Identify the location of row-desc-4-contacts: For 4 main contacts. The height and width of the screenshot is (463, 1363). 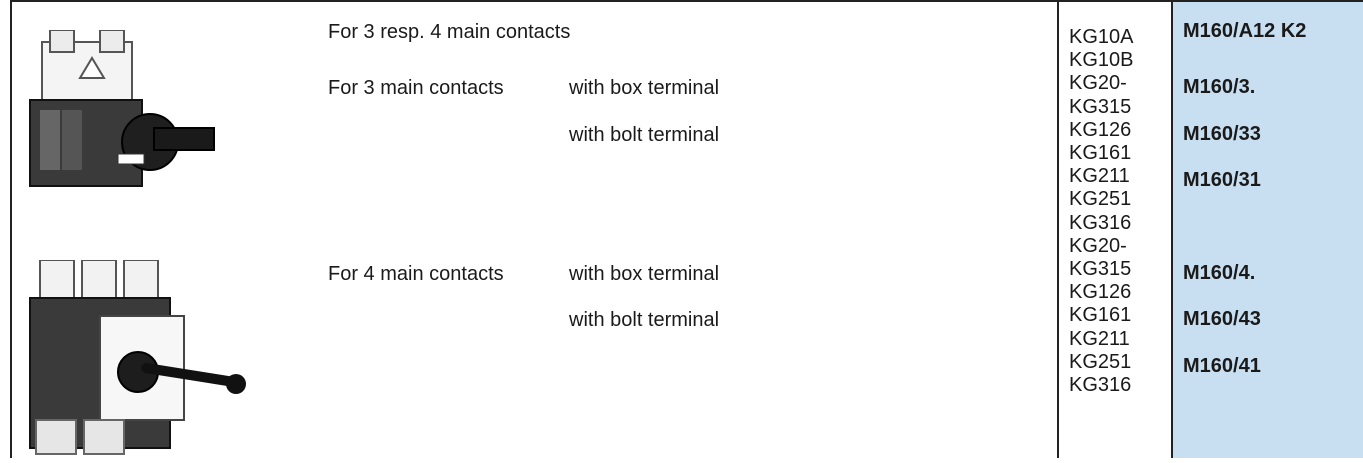
(416, 274).